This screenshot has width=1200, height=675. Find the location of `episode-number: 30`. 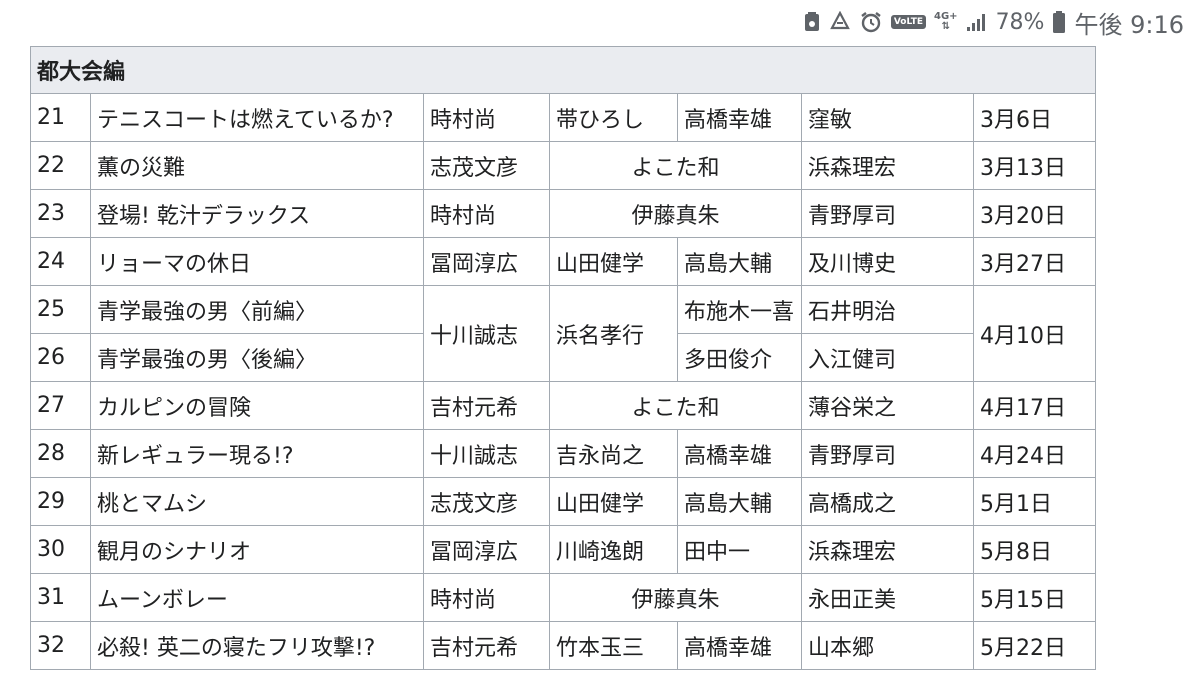

episode-number: 30 is located at coordinates (60, 549).